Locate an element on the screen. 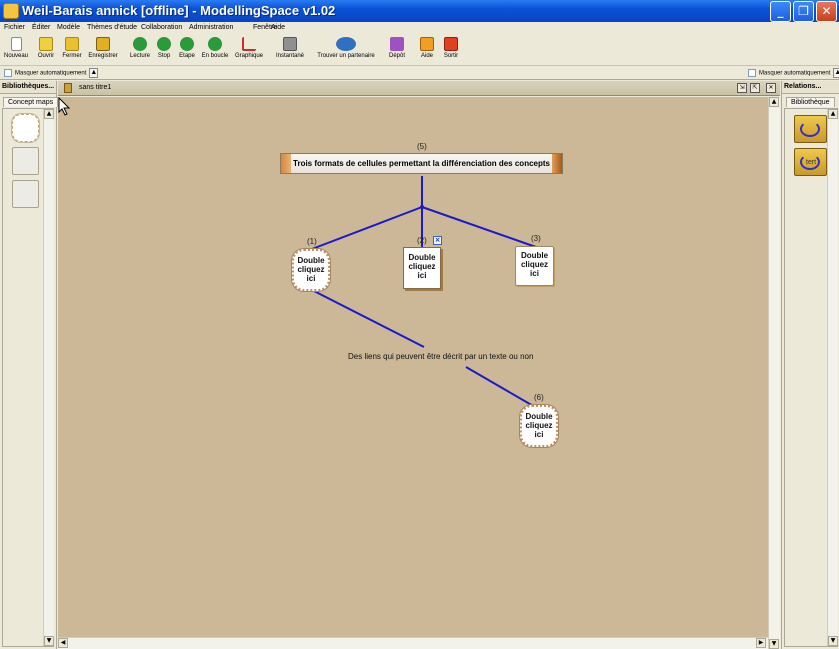 The height and width of the screenshot is (649, 839). document-icon is located at coordinates (68, 88).